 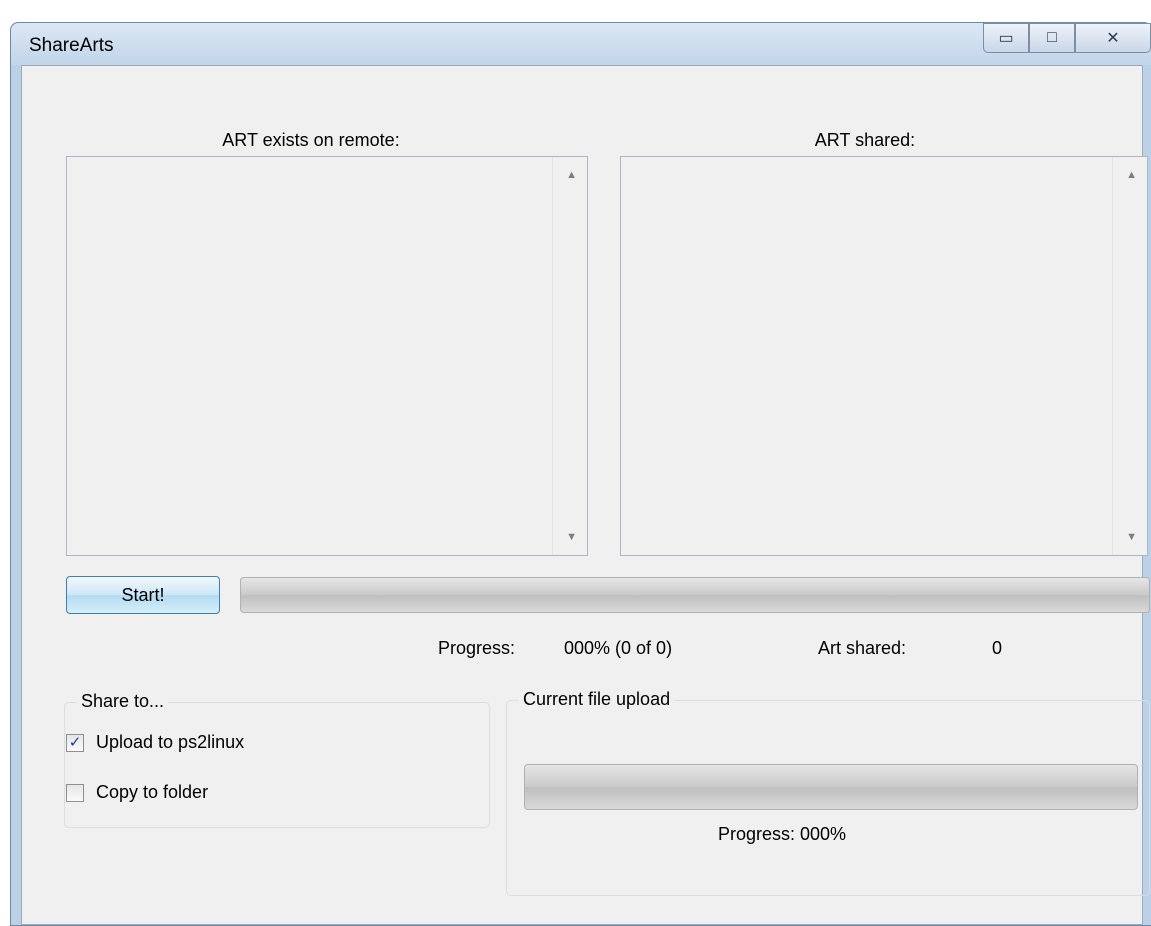 I want to click on upload-ps2linux-label: Upload to ps2linux, so click(x=170, y=742).